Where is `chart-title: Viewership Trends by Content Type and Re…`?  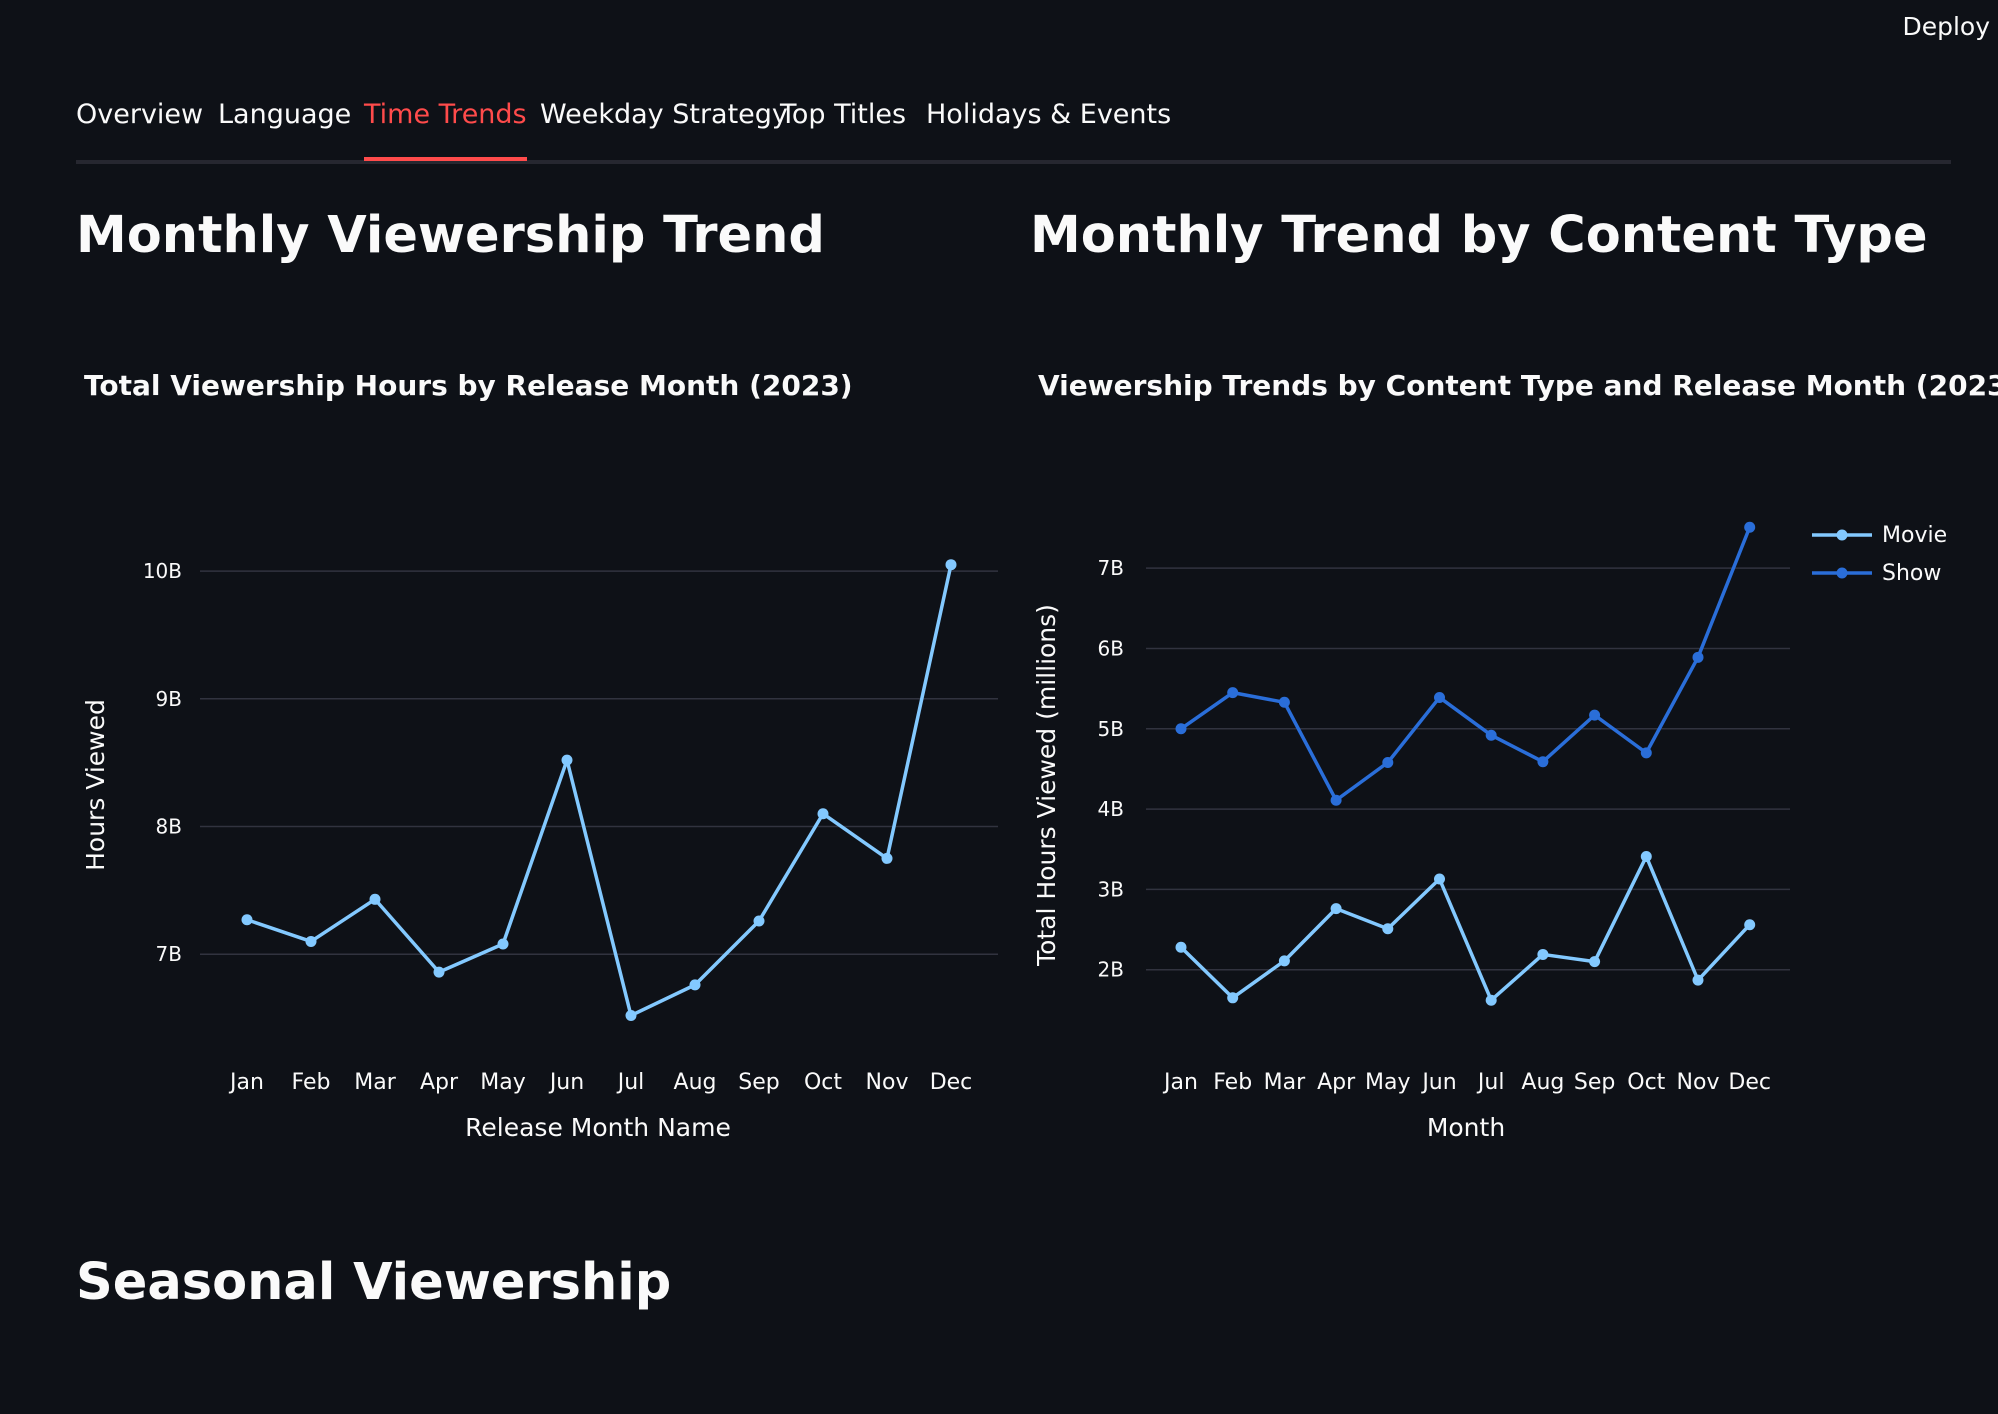 chart-title: Viewership Trends by Content Type and Re… is located at coordinates (1518, 385).